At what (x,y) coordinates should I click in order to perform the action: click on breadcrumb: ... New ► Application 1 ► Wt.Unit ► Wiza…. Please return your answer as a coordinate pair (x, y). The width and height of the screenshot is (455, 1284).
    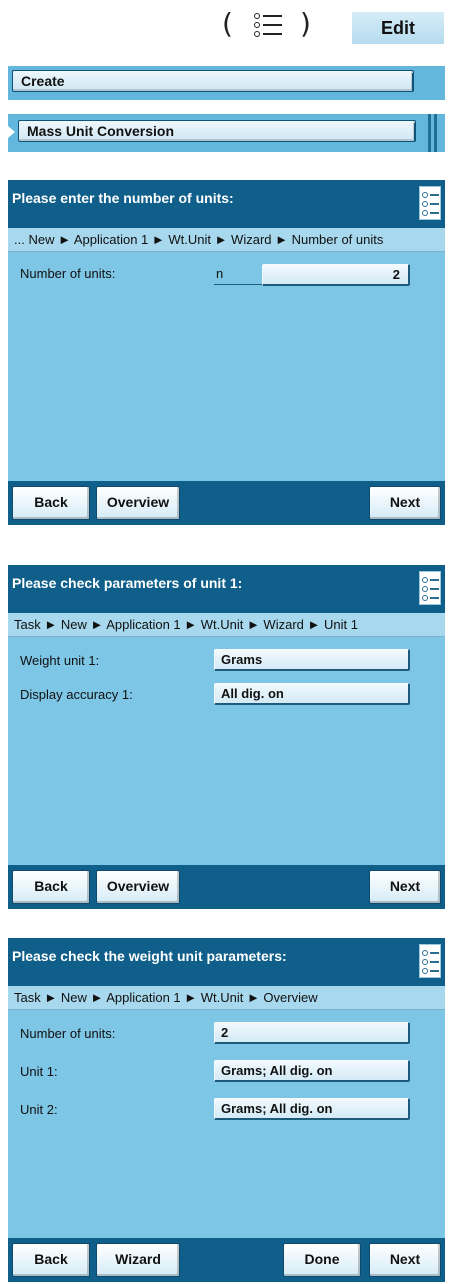
    Looking at the image, I should click on (226, 240).